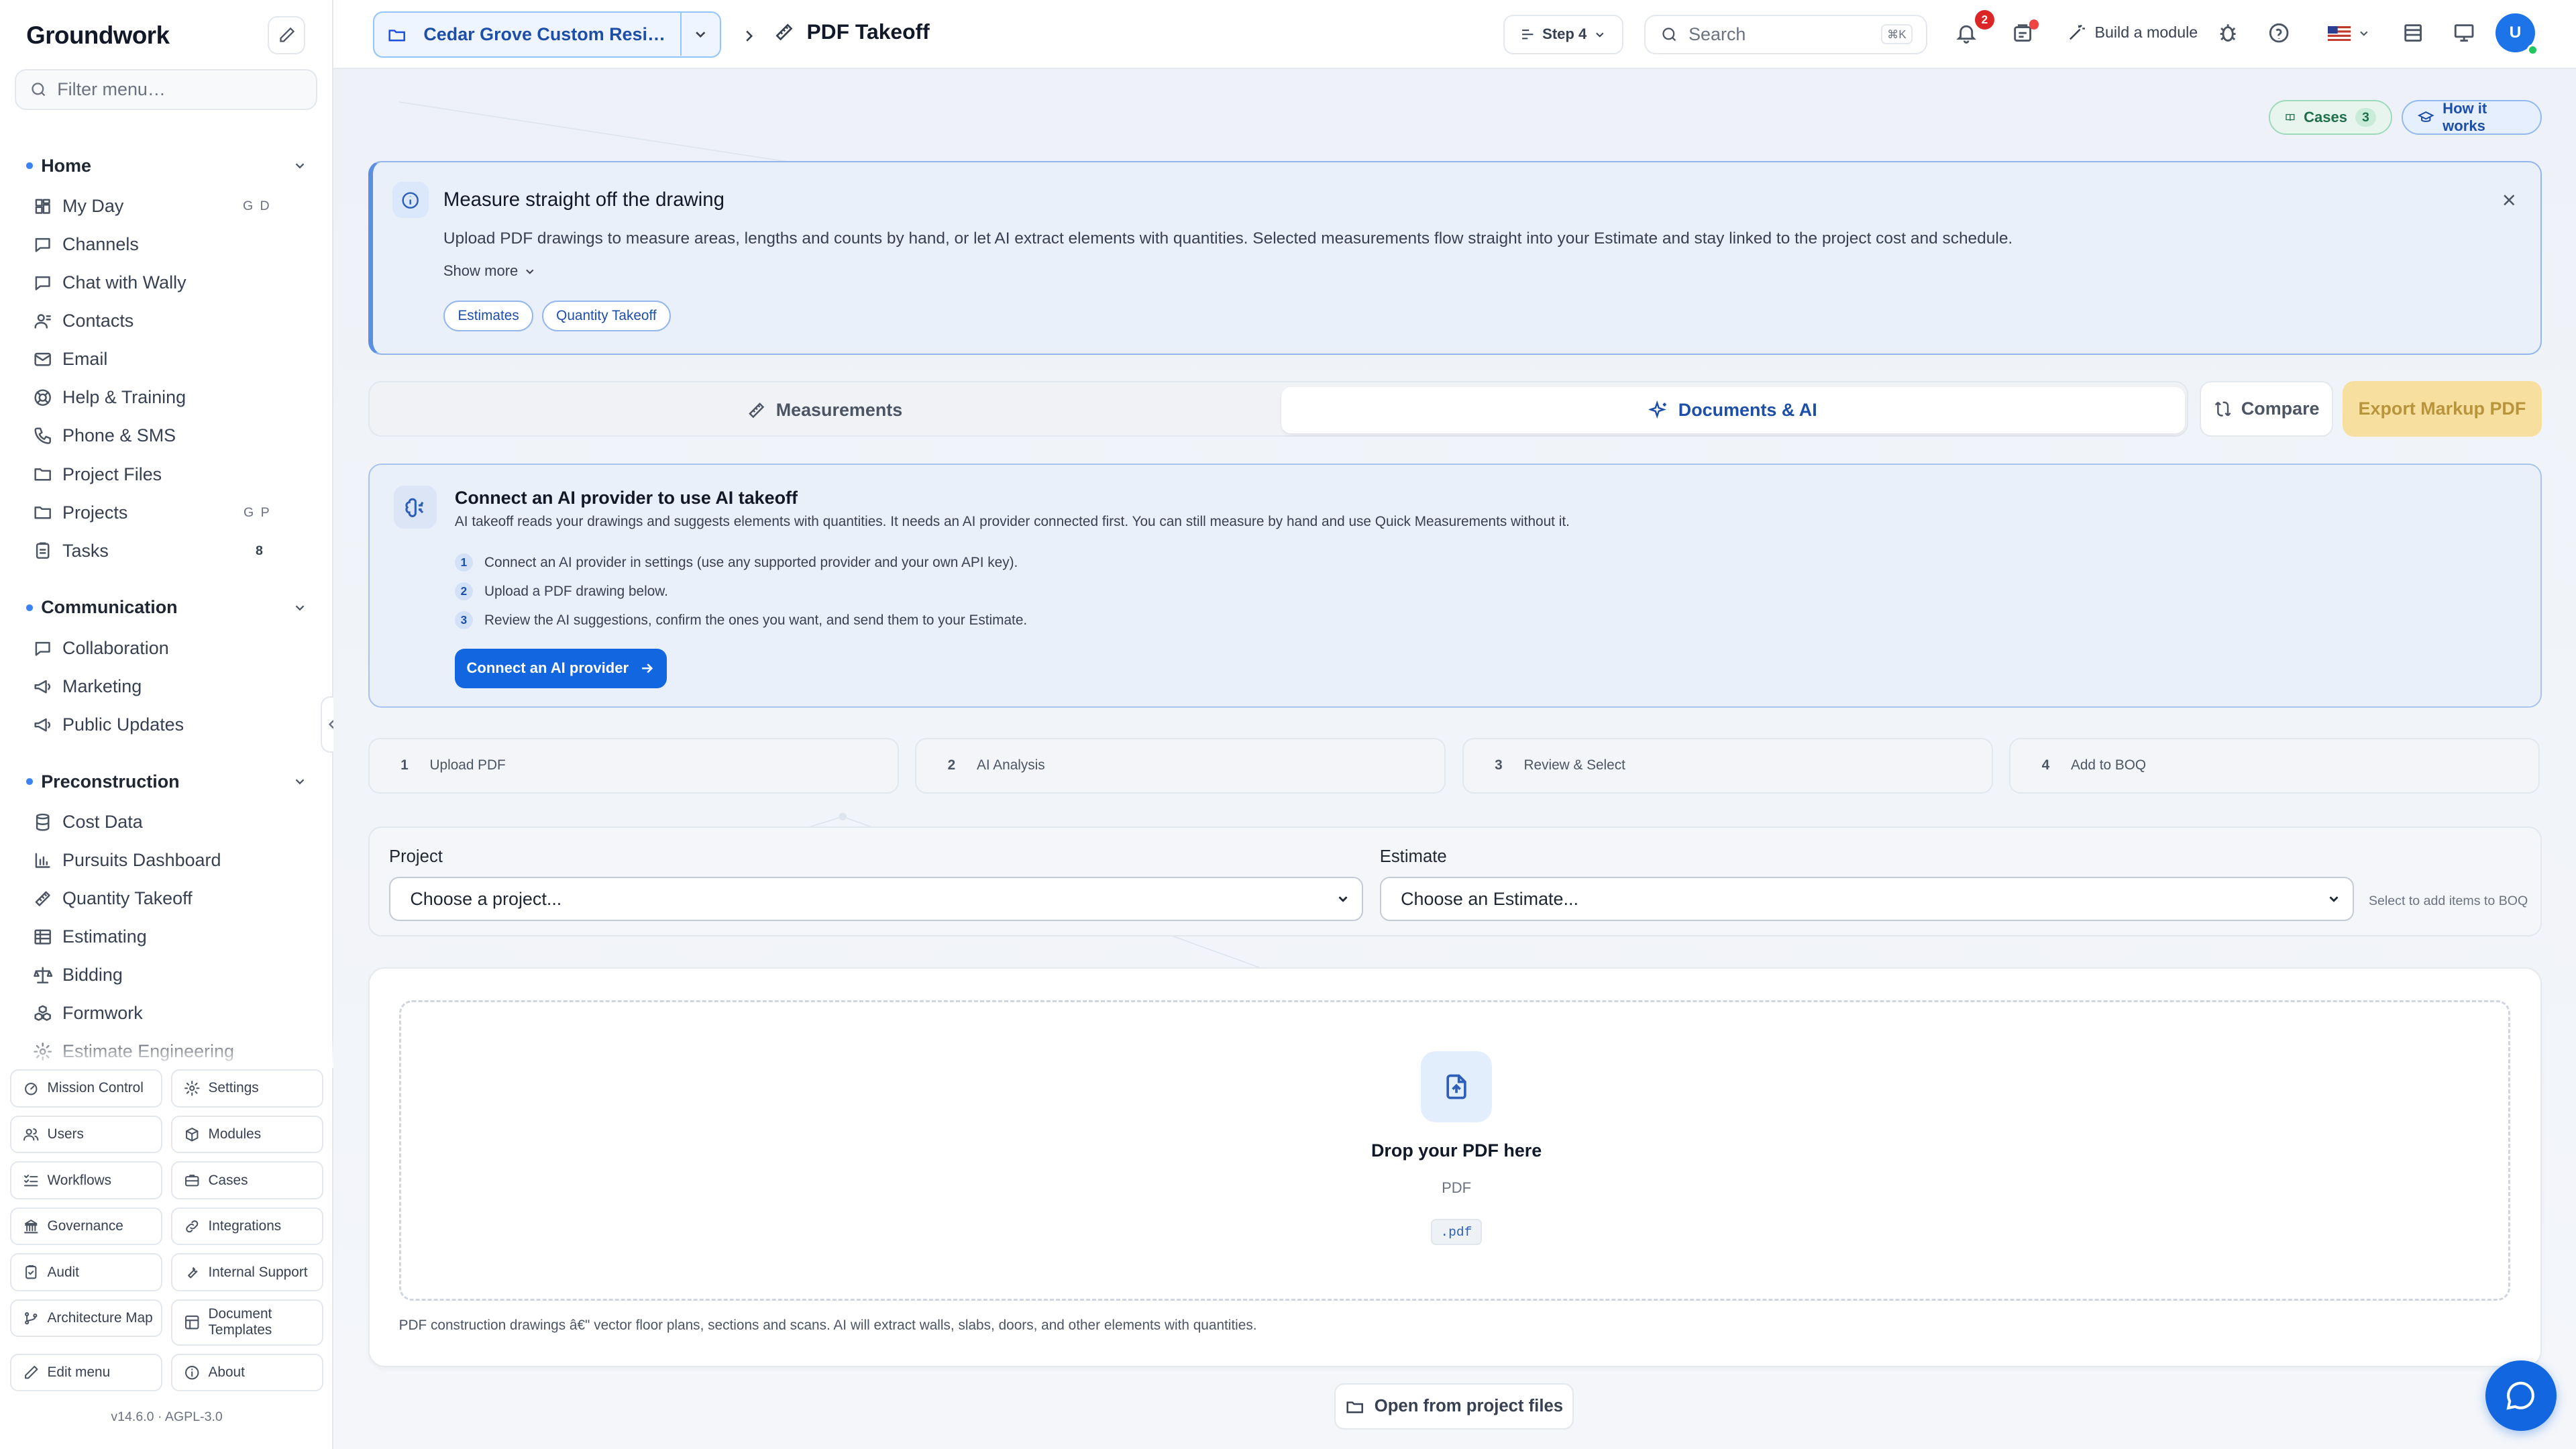 The height and width of the screenshot is (1449, 2576). Describe the element at coordinates (166, 321) in the screenshot. I see `sidebar-item-contacts: Contacts` at that location.